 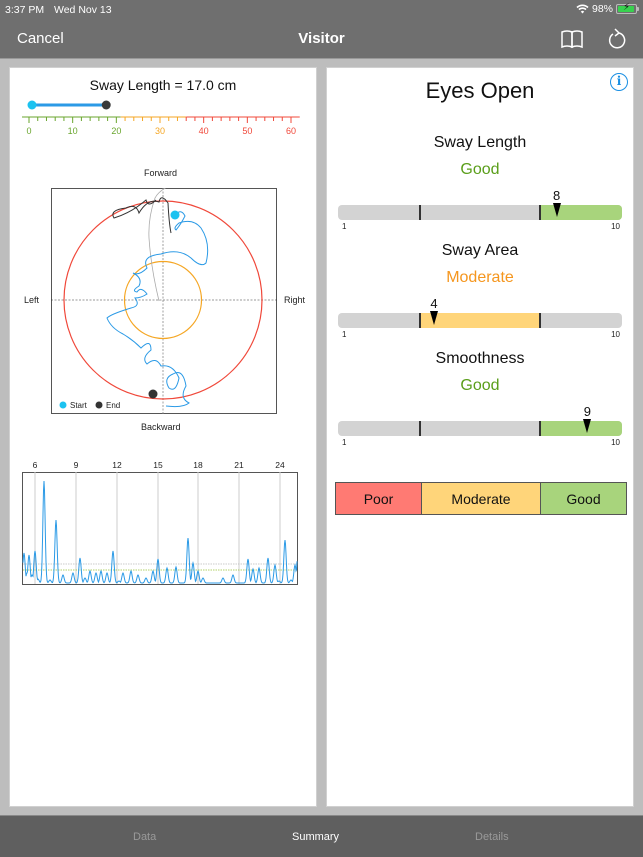 I want to click on backward-label: Backward, so click(x=161, y=427).